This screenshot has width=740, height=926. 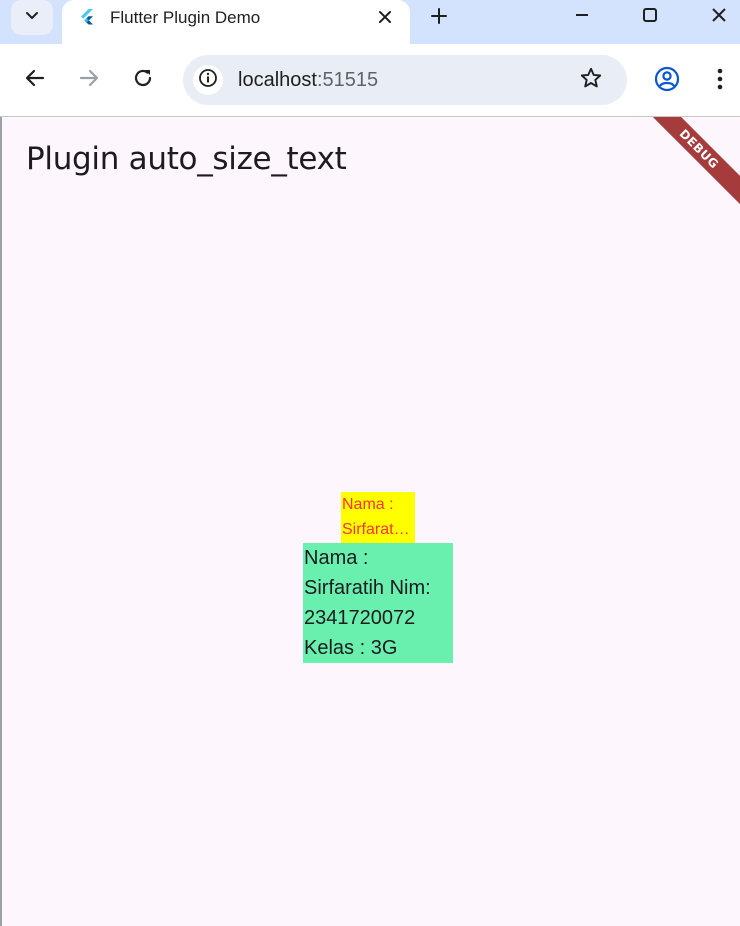 I want to click on page-title: Plugin auto_size_text, so click(x=186, y=159).